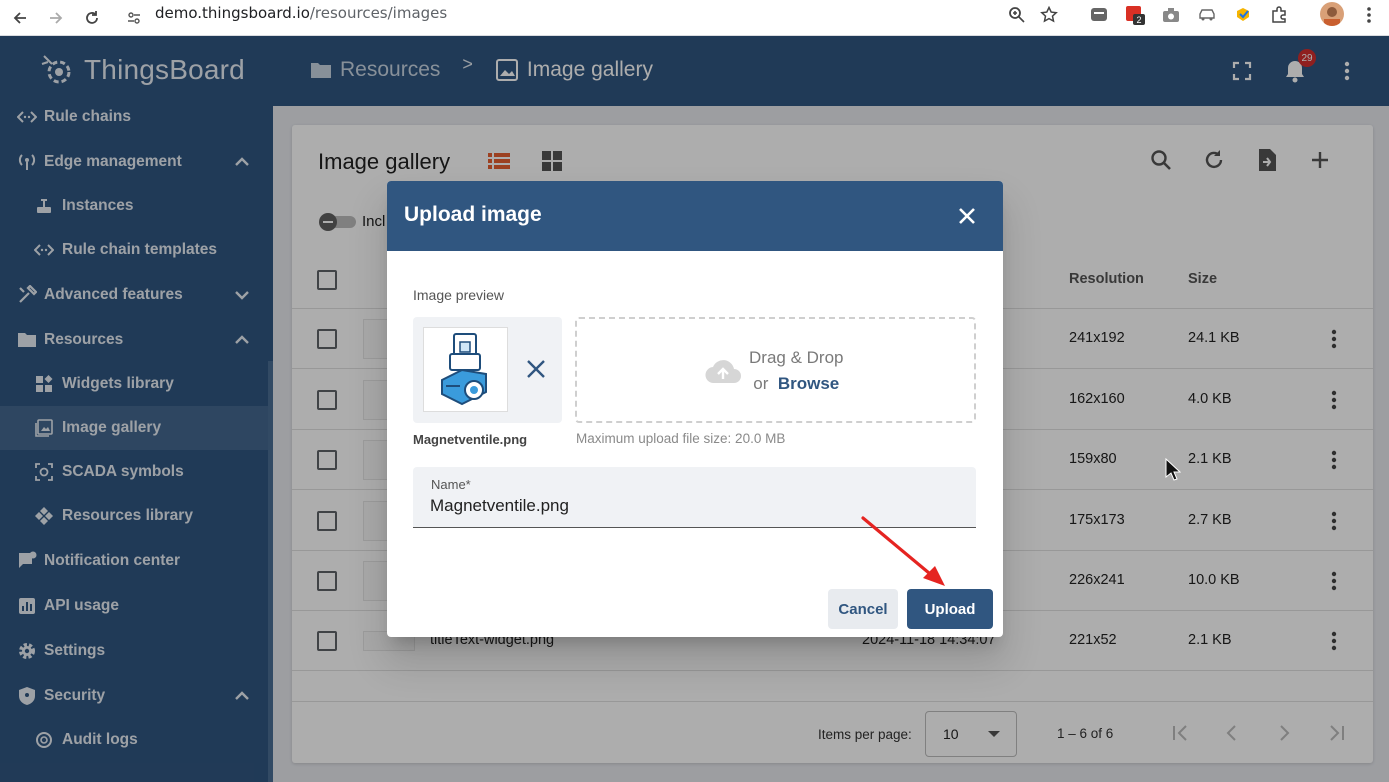  I want to click on mouse-cursor-icon, so click(1173, 469).